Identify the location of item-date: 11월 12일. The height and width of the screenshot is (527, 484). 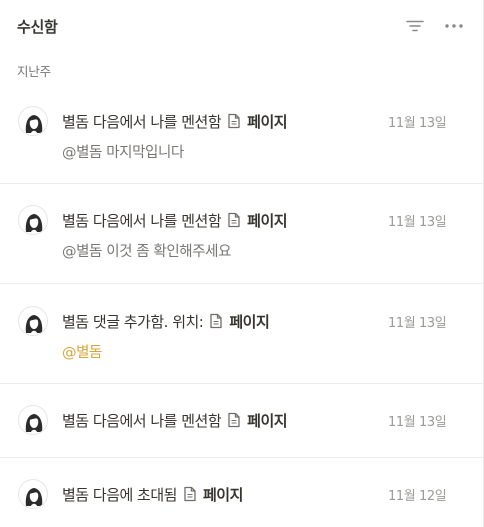
(417, 496).